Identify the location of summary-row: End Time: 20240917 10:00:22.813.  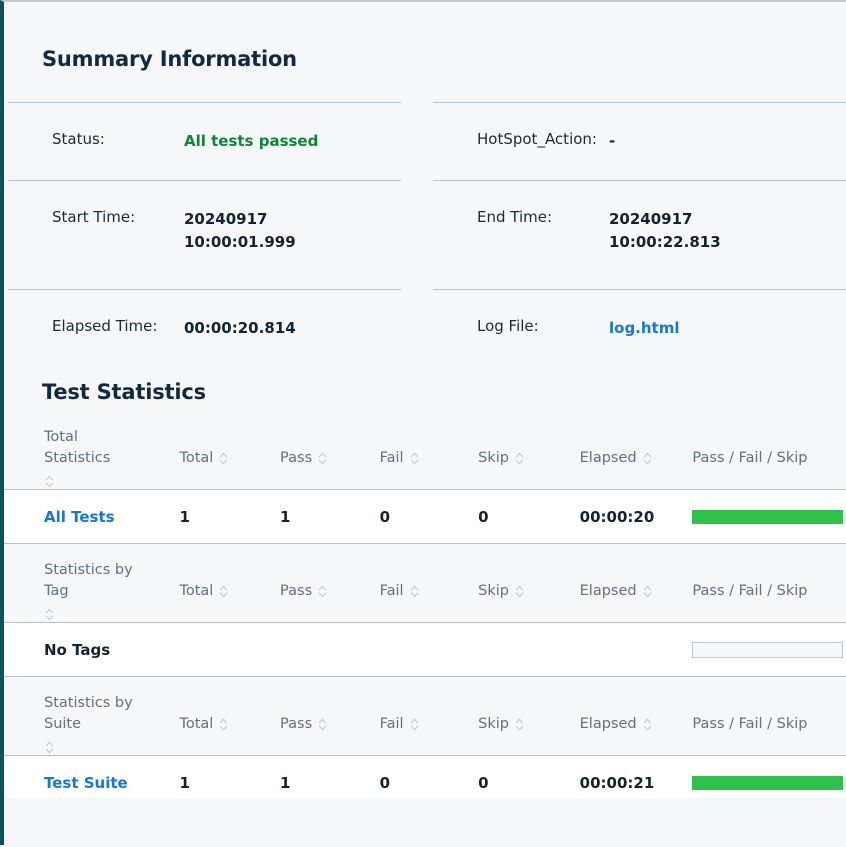
(639, 234).